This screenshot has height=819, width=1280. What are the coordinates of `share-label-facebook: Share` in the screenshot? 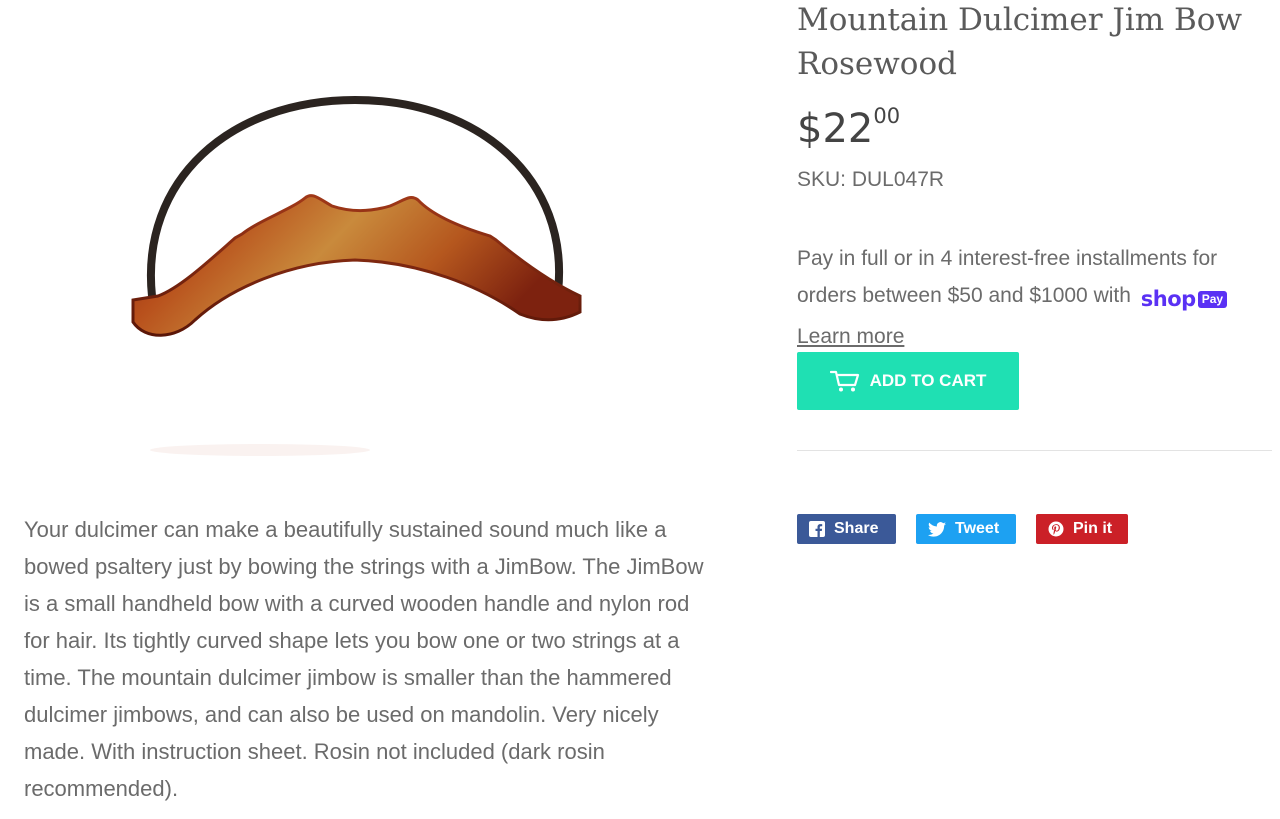 It's located at (856, 528).